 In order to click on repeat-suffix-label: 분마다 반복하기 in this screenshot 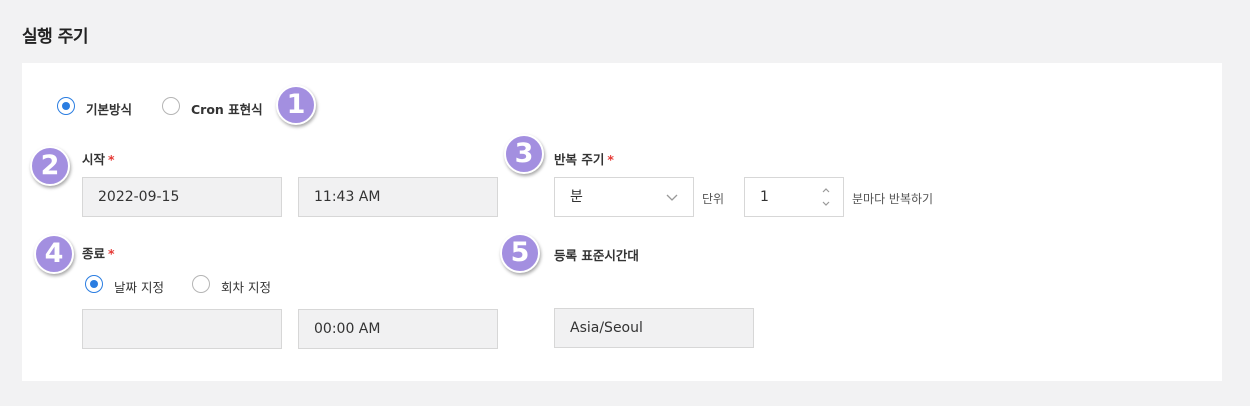, I will do `click(893, 199)`.